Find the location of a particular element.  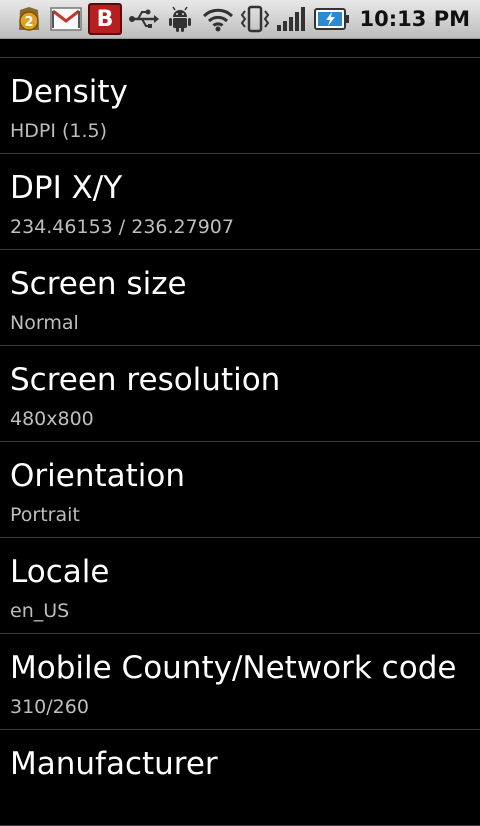

status-bar: 2 B 10:13 PM is located at coordinates (240, 19).